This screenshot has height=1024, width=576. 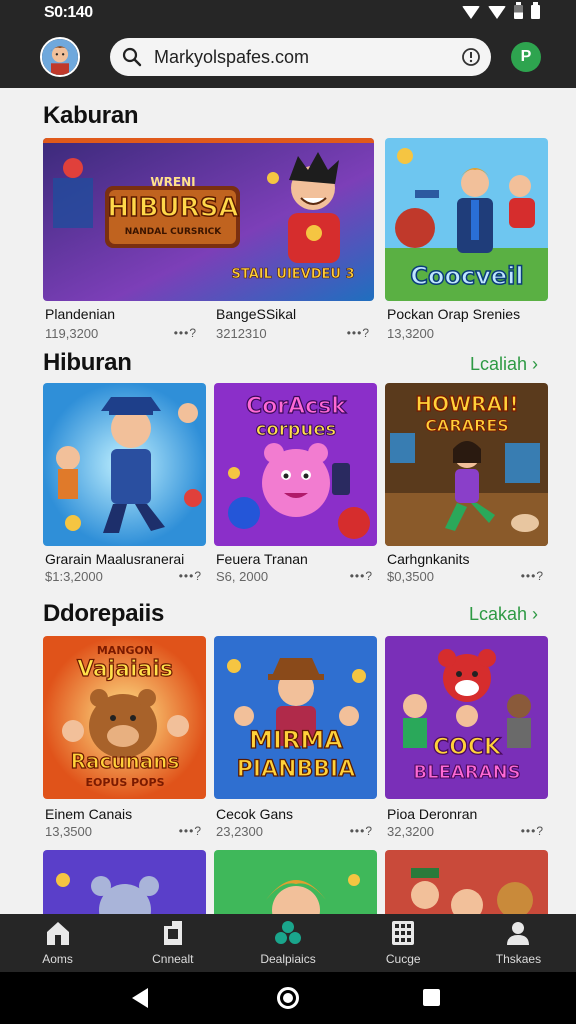 I want to click on section-title: Kaburan, so click(x=91, y=115).